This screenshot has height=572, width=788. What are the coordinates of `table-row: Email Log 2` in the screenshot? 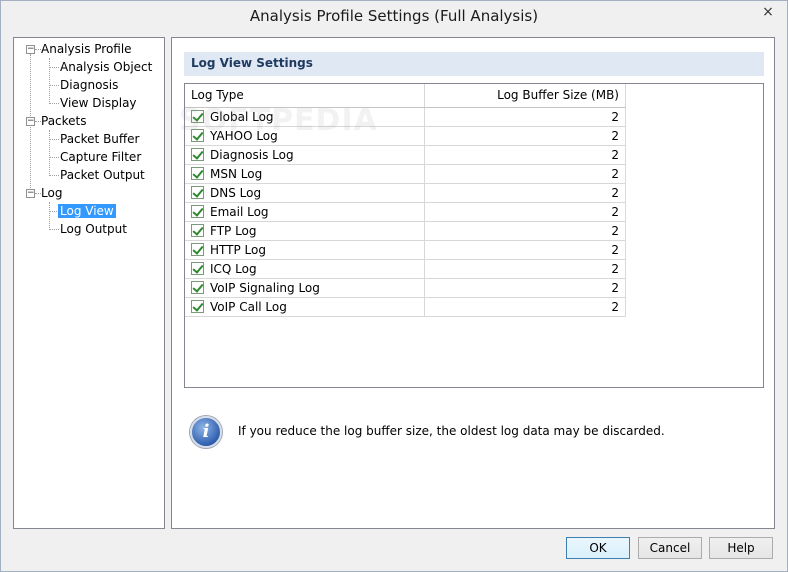 It's located at (405, 212).